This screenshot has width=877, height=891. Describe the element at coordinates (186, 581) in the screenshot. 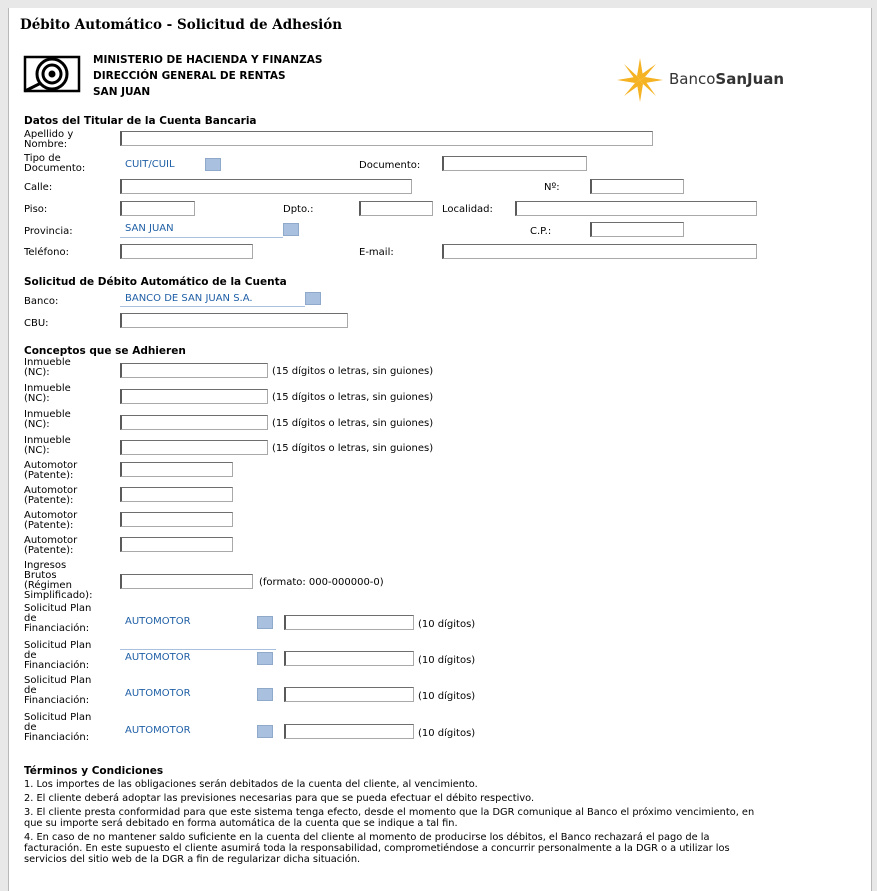

I see `ingresos-brutos-input` at that location.